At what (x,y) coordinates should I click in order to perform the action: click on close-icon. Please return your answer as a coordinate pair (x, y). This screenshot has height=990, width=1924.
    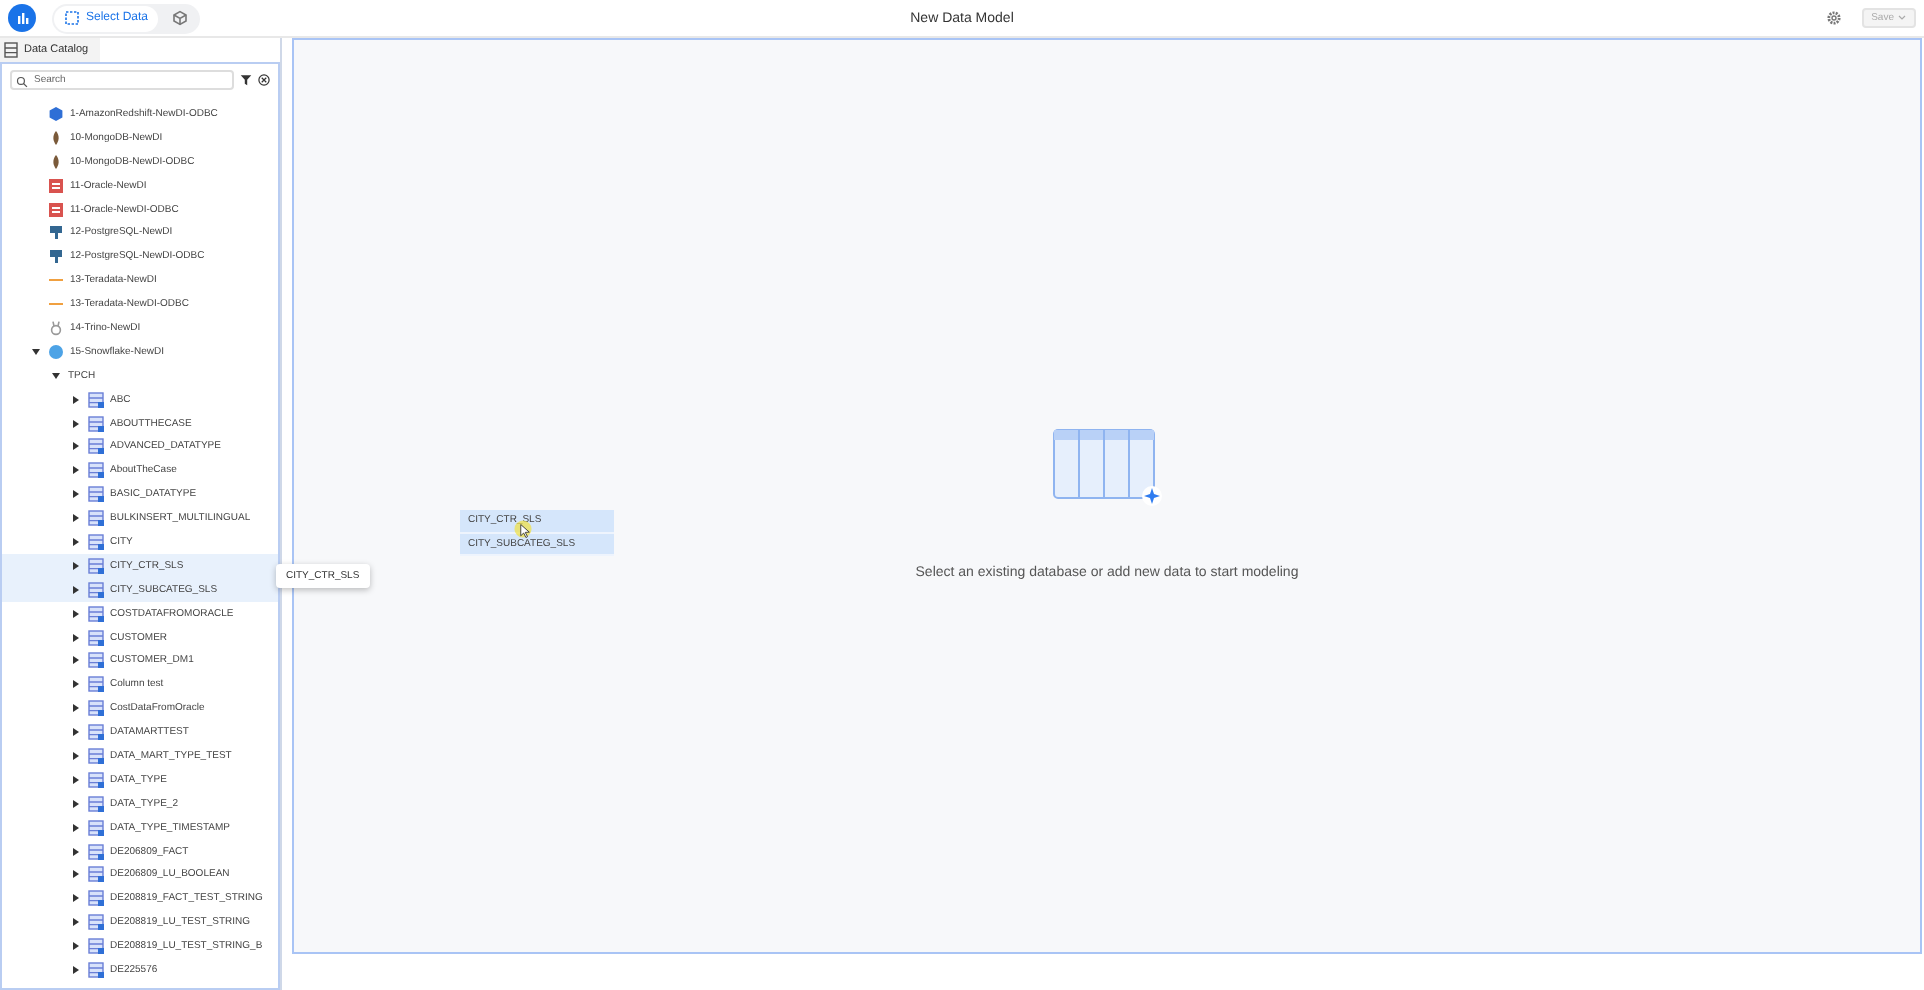
    Looking at the image, I should click on (264, 80).